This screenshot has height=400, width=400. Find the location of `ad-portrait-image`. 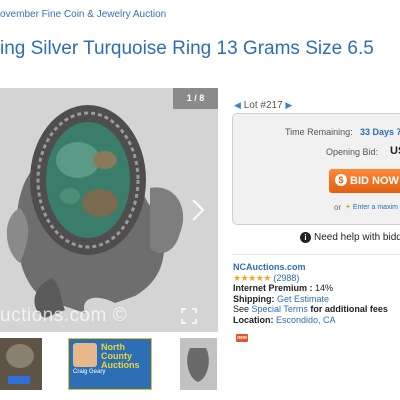

ad-portrait-image is located at coordinates (85, 355).